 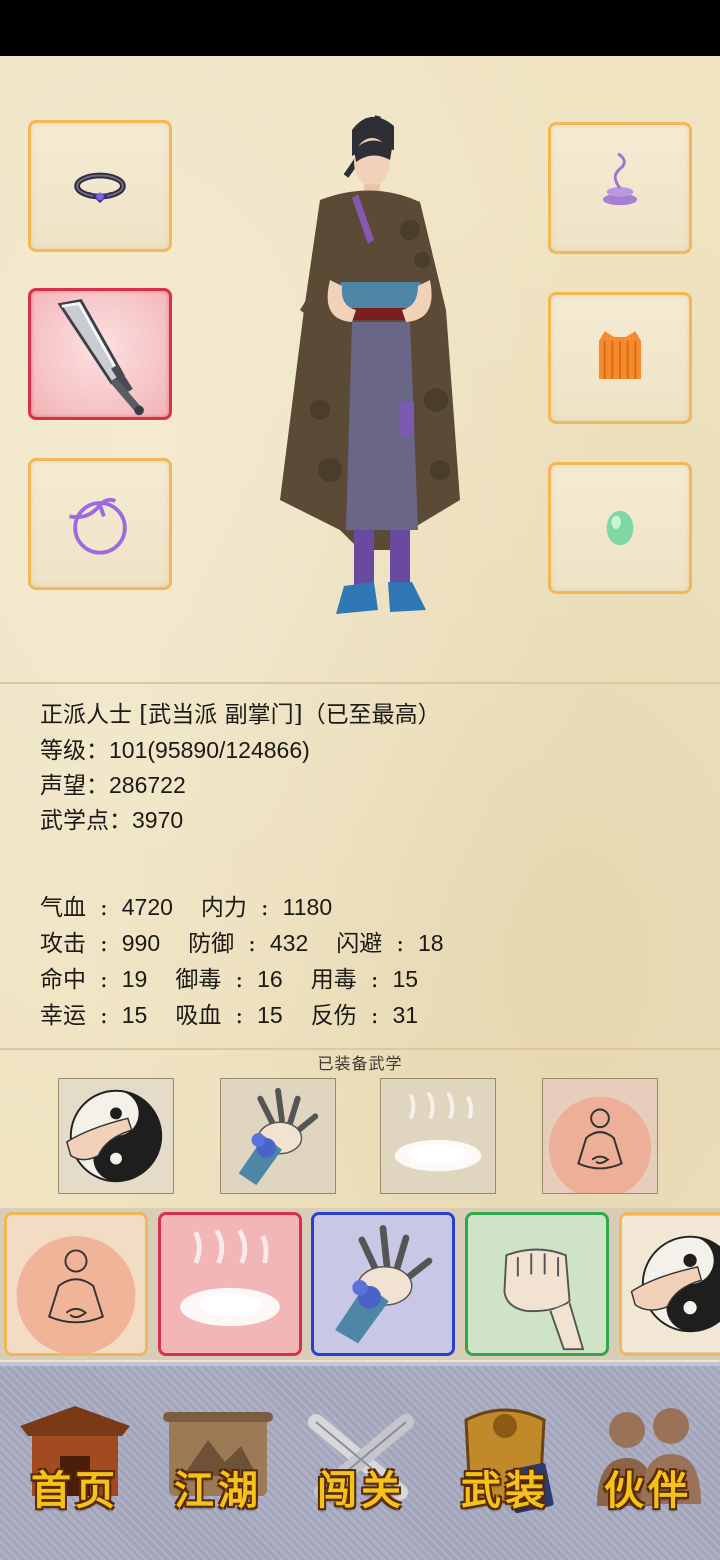 I want to click on martial-points-value: 3970, so click(x=158, y=820).